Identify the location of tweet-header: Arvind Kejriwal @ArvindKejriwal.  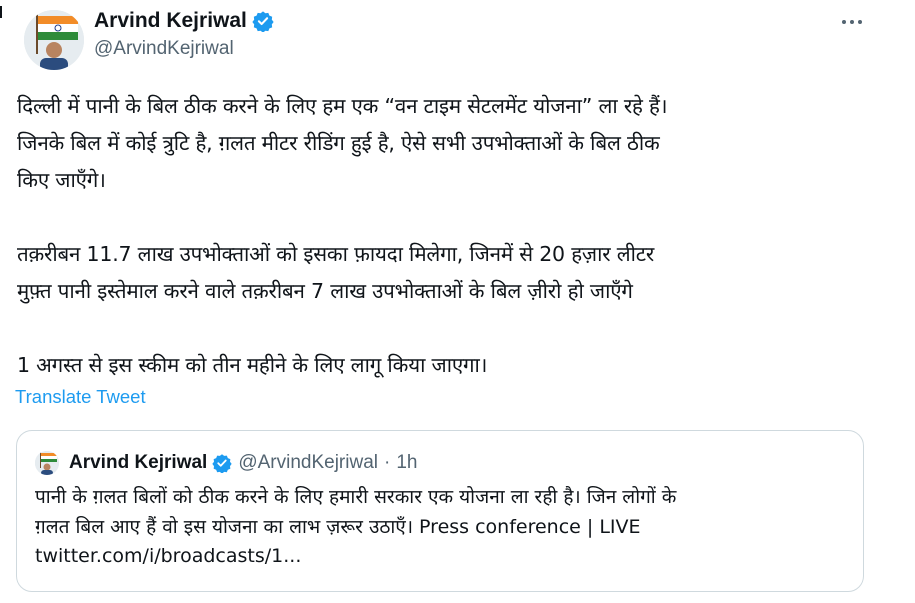
(464, 38).